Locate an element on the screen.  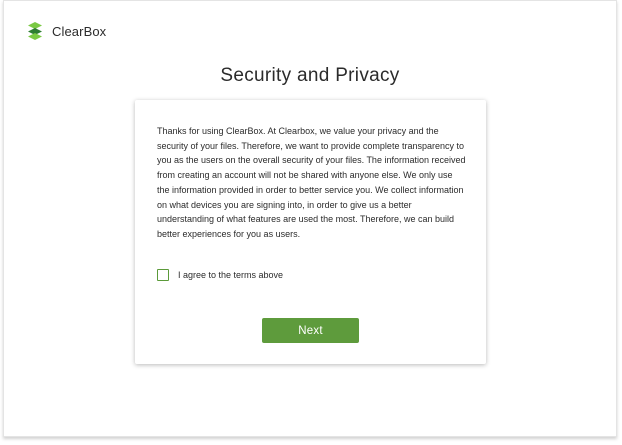
agree-terms-row: I agree to the terms above is located at coordinates (220, 275).